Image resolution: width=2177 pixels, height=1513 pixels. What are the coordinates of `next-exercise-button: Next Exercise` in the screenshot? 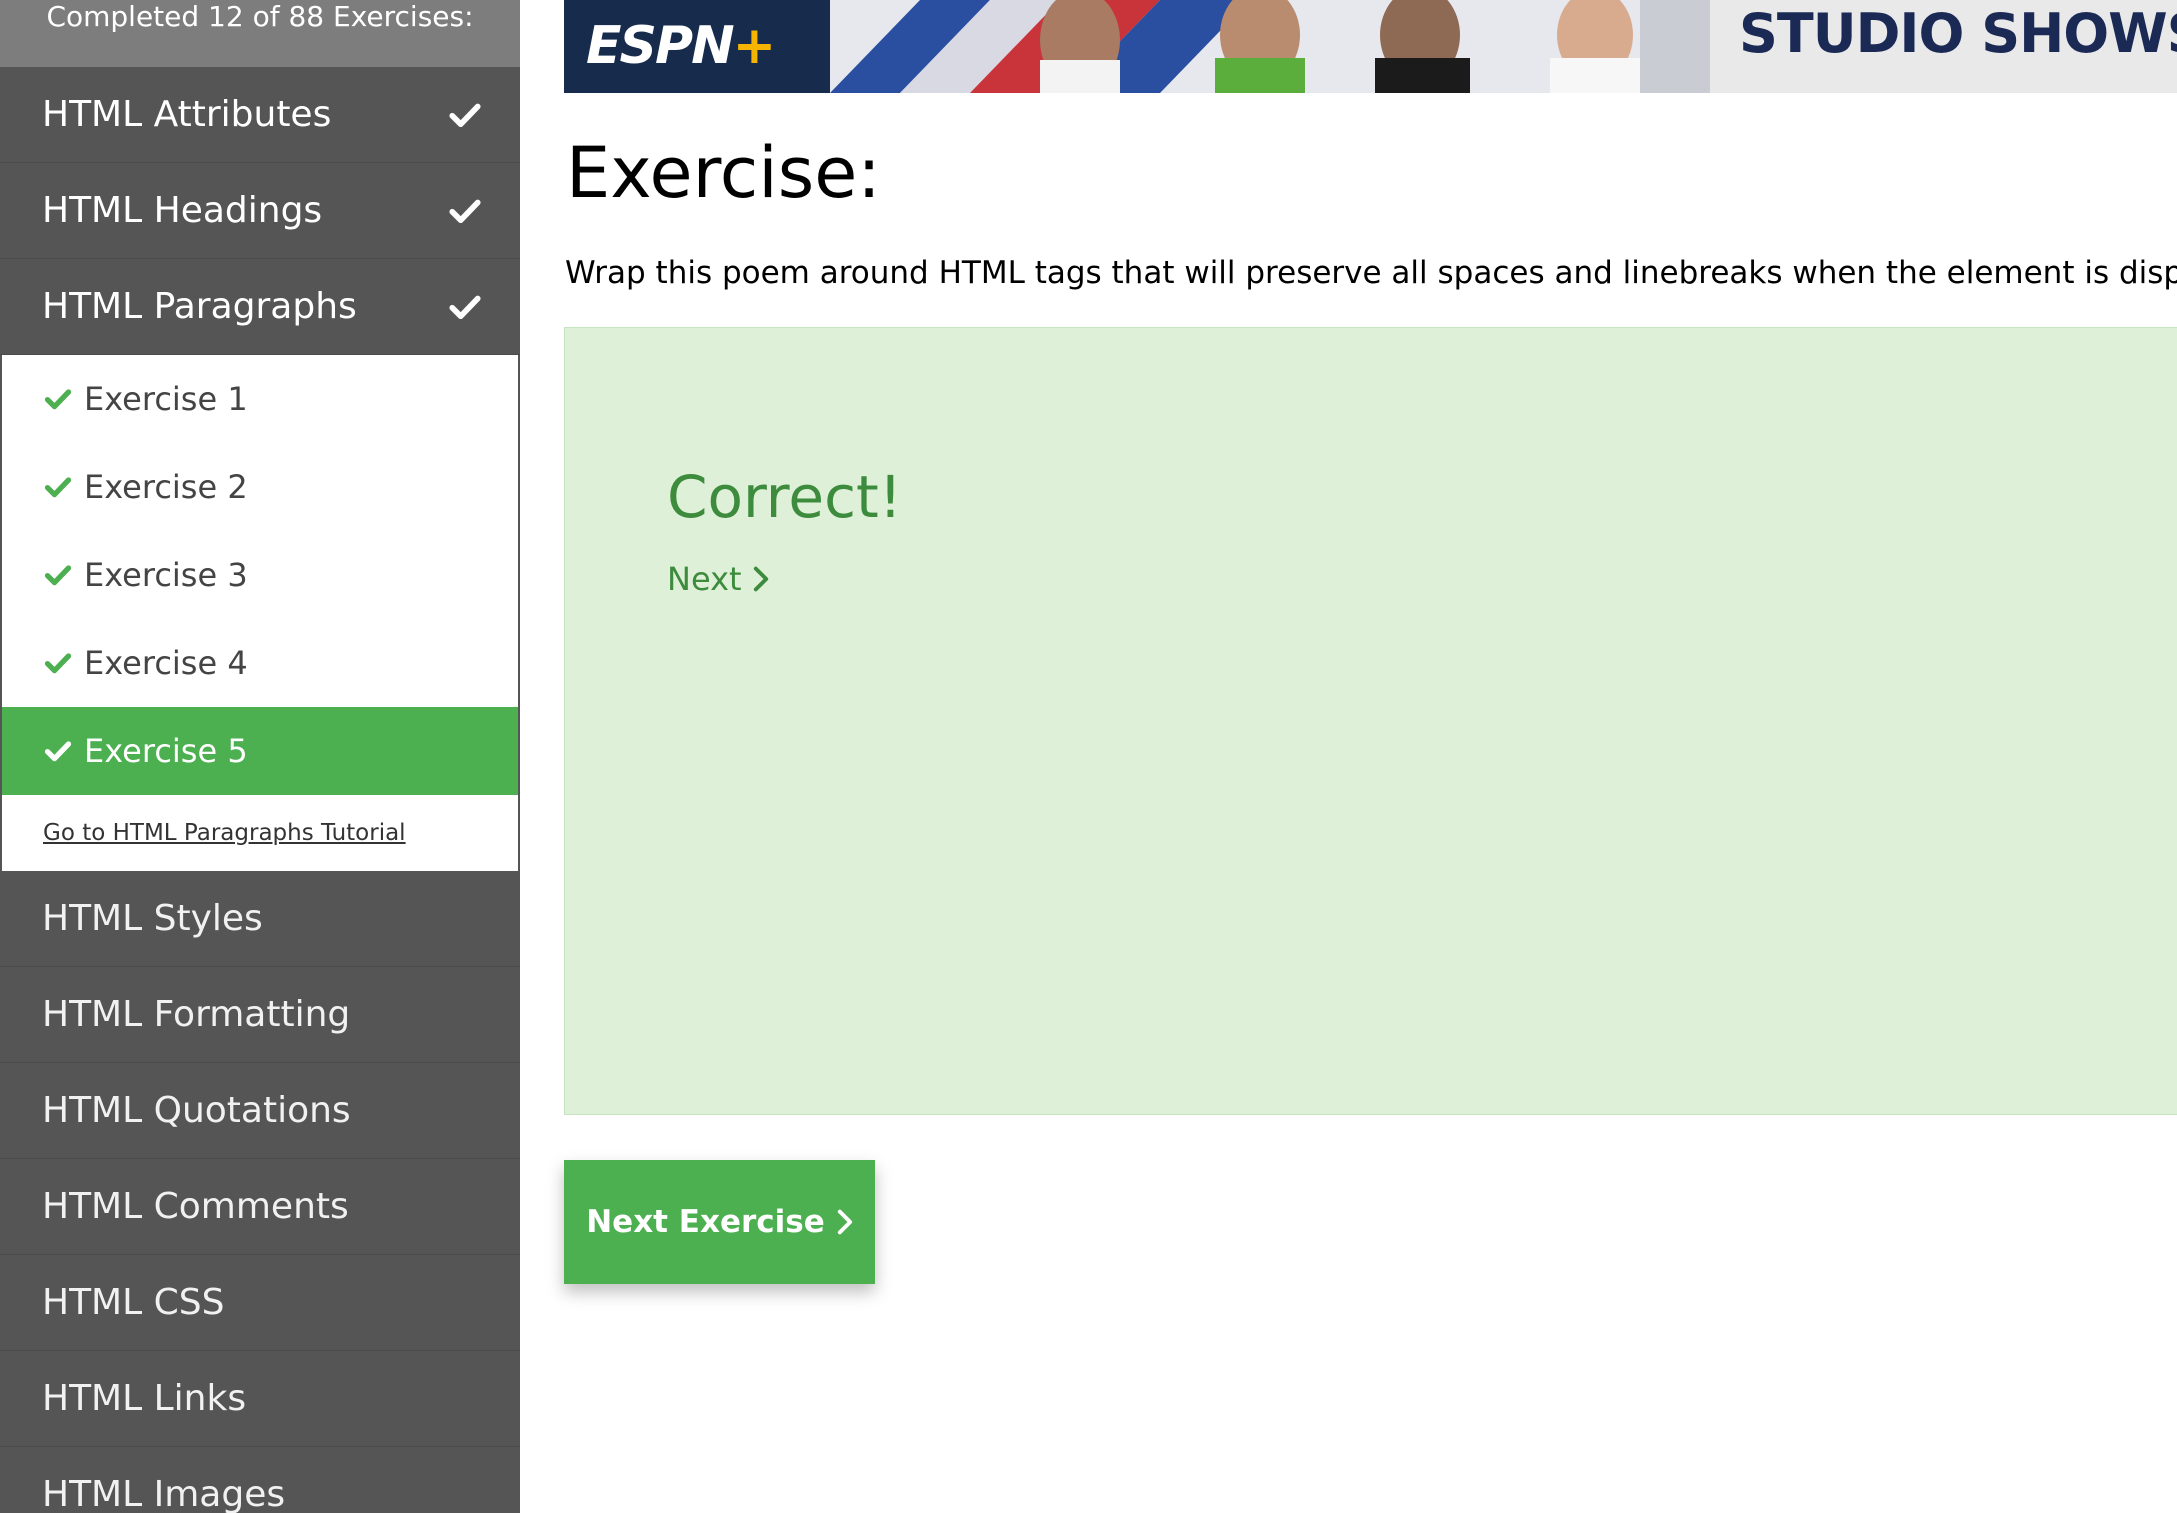 It's located at (719, 1222).